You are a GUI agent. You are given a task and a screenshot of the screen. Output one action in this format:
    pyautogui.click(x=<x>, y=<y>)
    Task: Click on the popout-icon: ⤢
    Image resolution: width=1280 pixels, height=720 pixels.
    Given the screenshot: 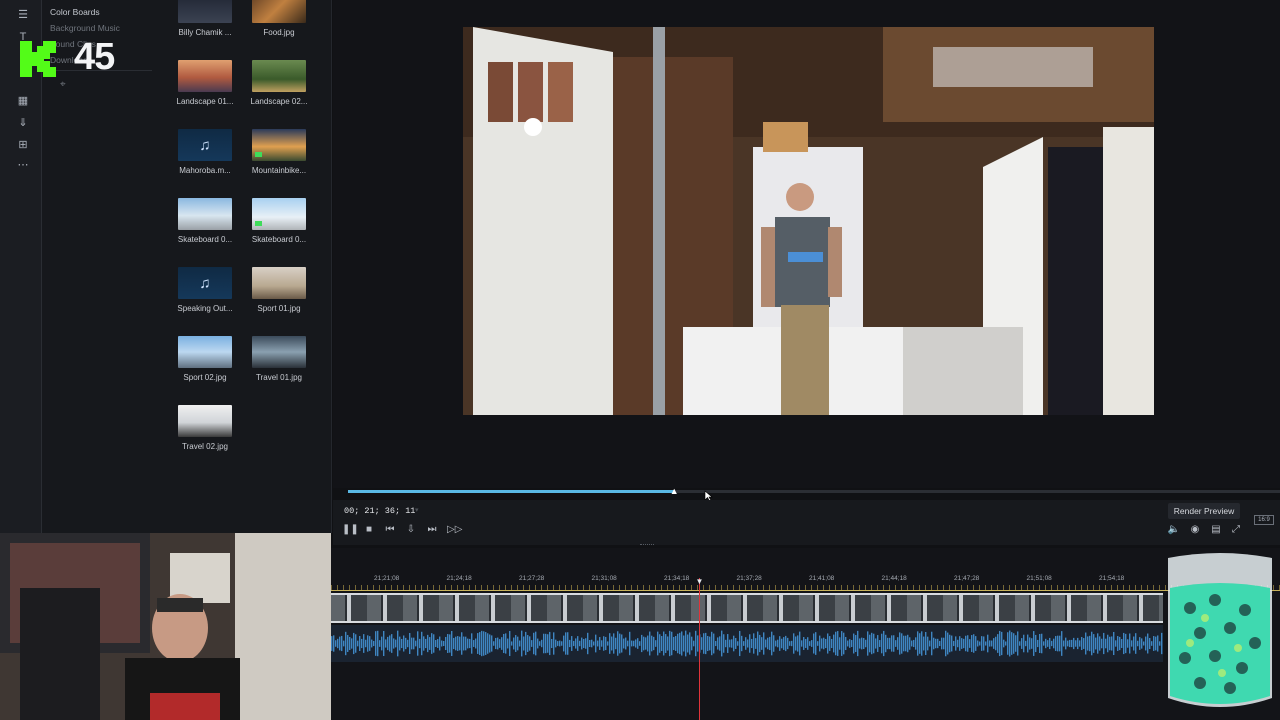 What is the action you would take?
    pyautogui.click(x=1236, y=529)
    